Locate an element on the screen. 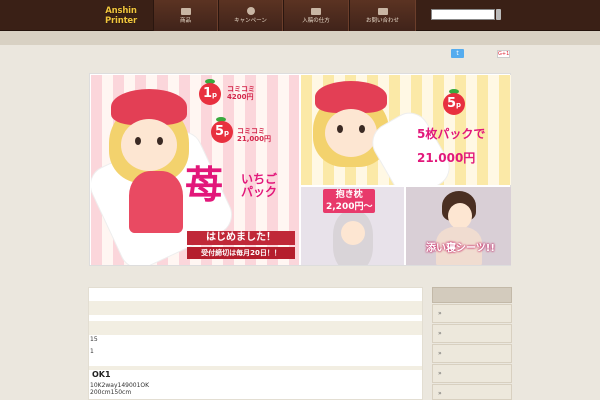 The height and width of the screenshot is (400, 600). price-2: コミコミ 21,000円 is located at coordinates (254, 135).